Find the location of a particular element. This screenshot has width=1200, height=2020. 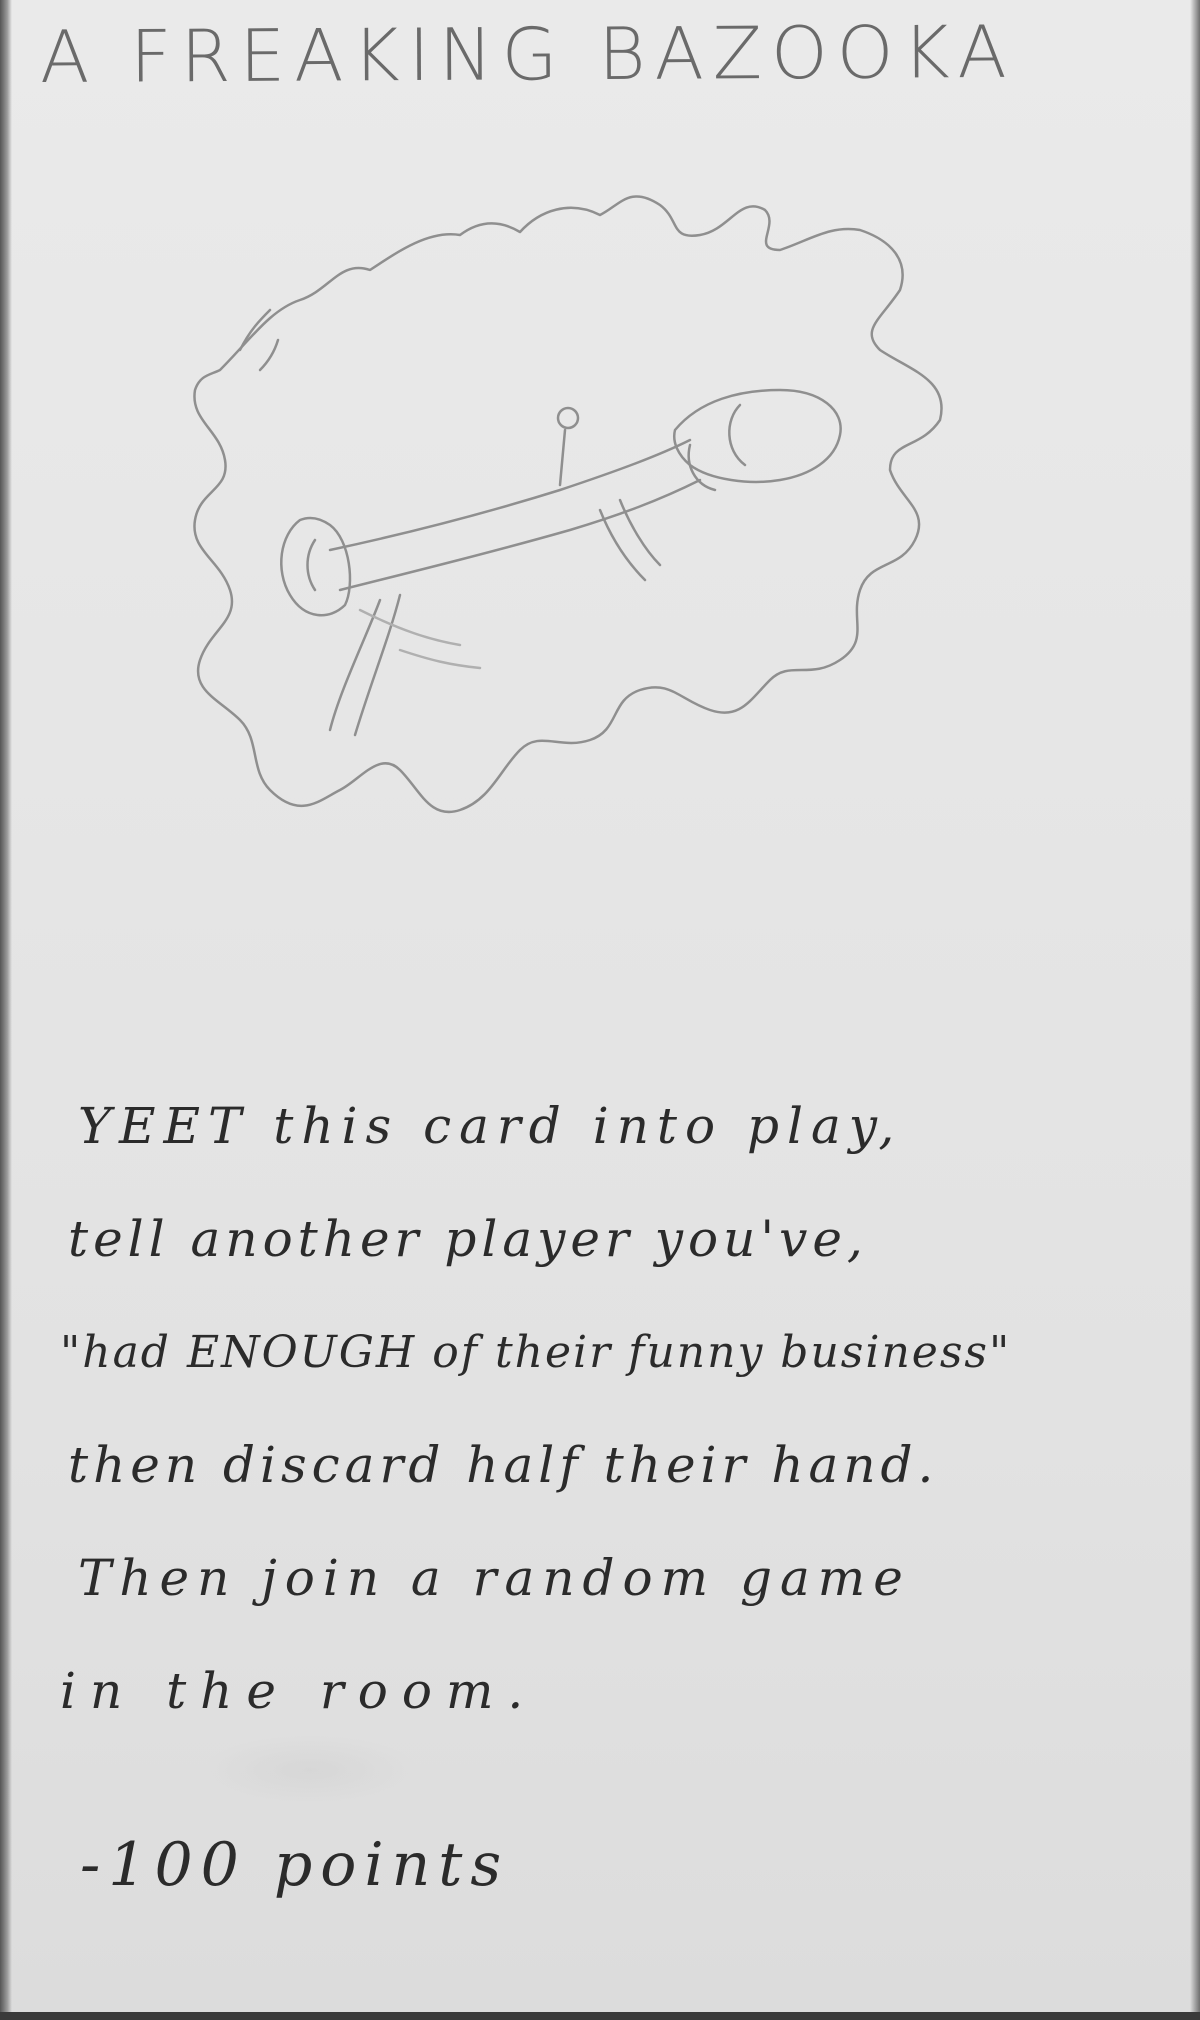

rule-line: YEET this card into play, is located at coordinates (490, 1126).